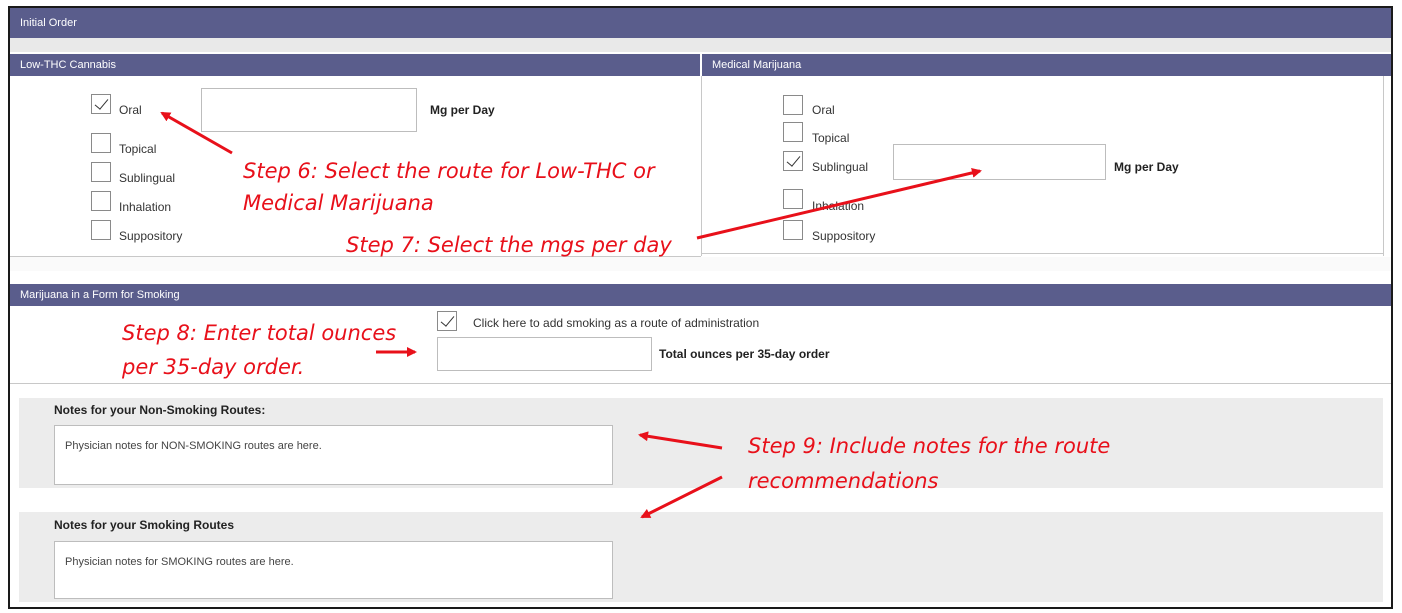 The width and height of the screenshot is (1402, 613). What do you see at coordinates (196, 133) in the screenshot?
I see `step6-arrow` at bounding box center [196, 133].